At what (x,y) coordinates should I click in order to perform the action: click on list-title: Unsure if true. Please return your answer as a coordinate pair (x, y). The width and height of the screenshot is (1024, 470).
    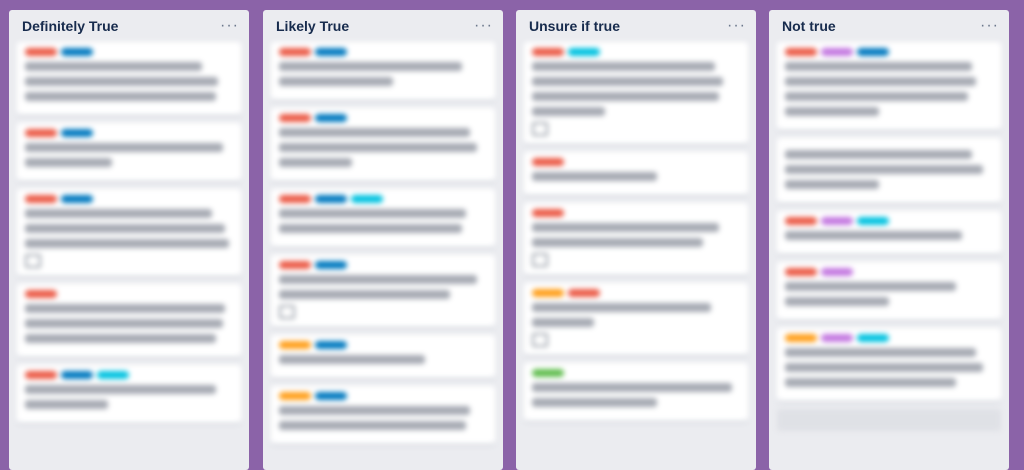
    Looking at the image, I should click on (574, 26).